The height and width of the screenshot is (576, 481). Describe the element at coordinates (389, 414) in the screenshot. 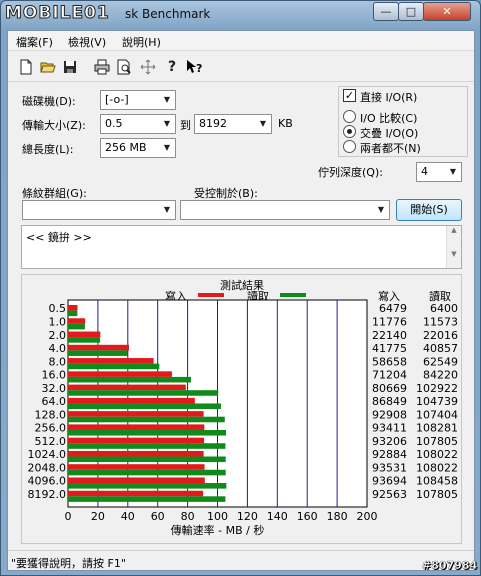

I see `value-write: 92908` at that location.